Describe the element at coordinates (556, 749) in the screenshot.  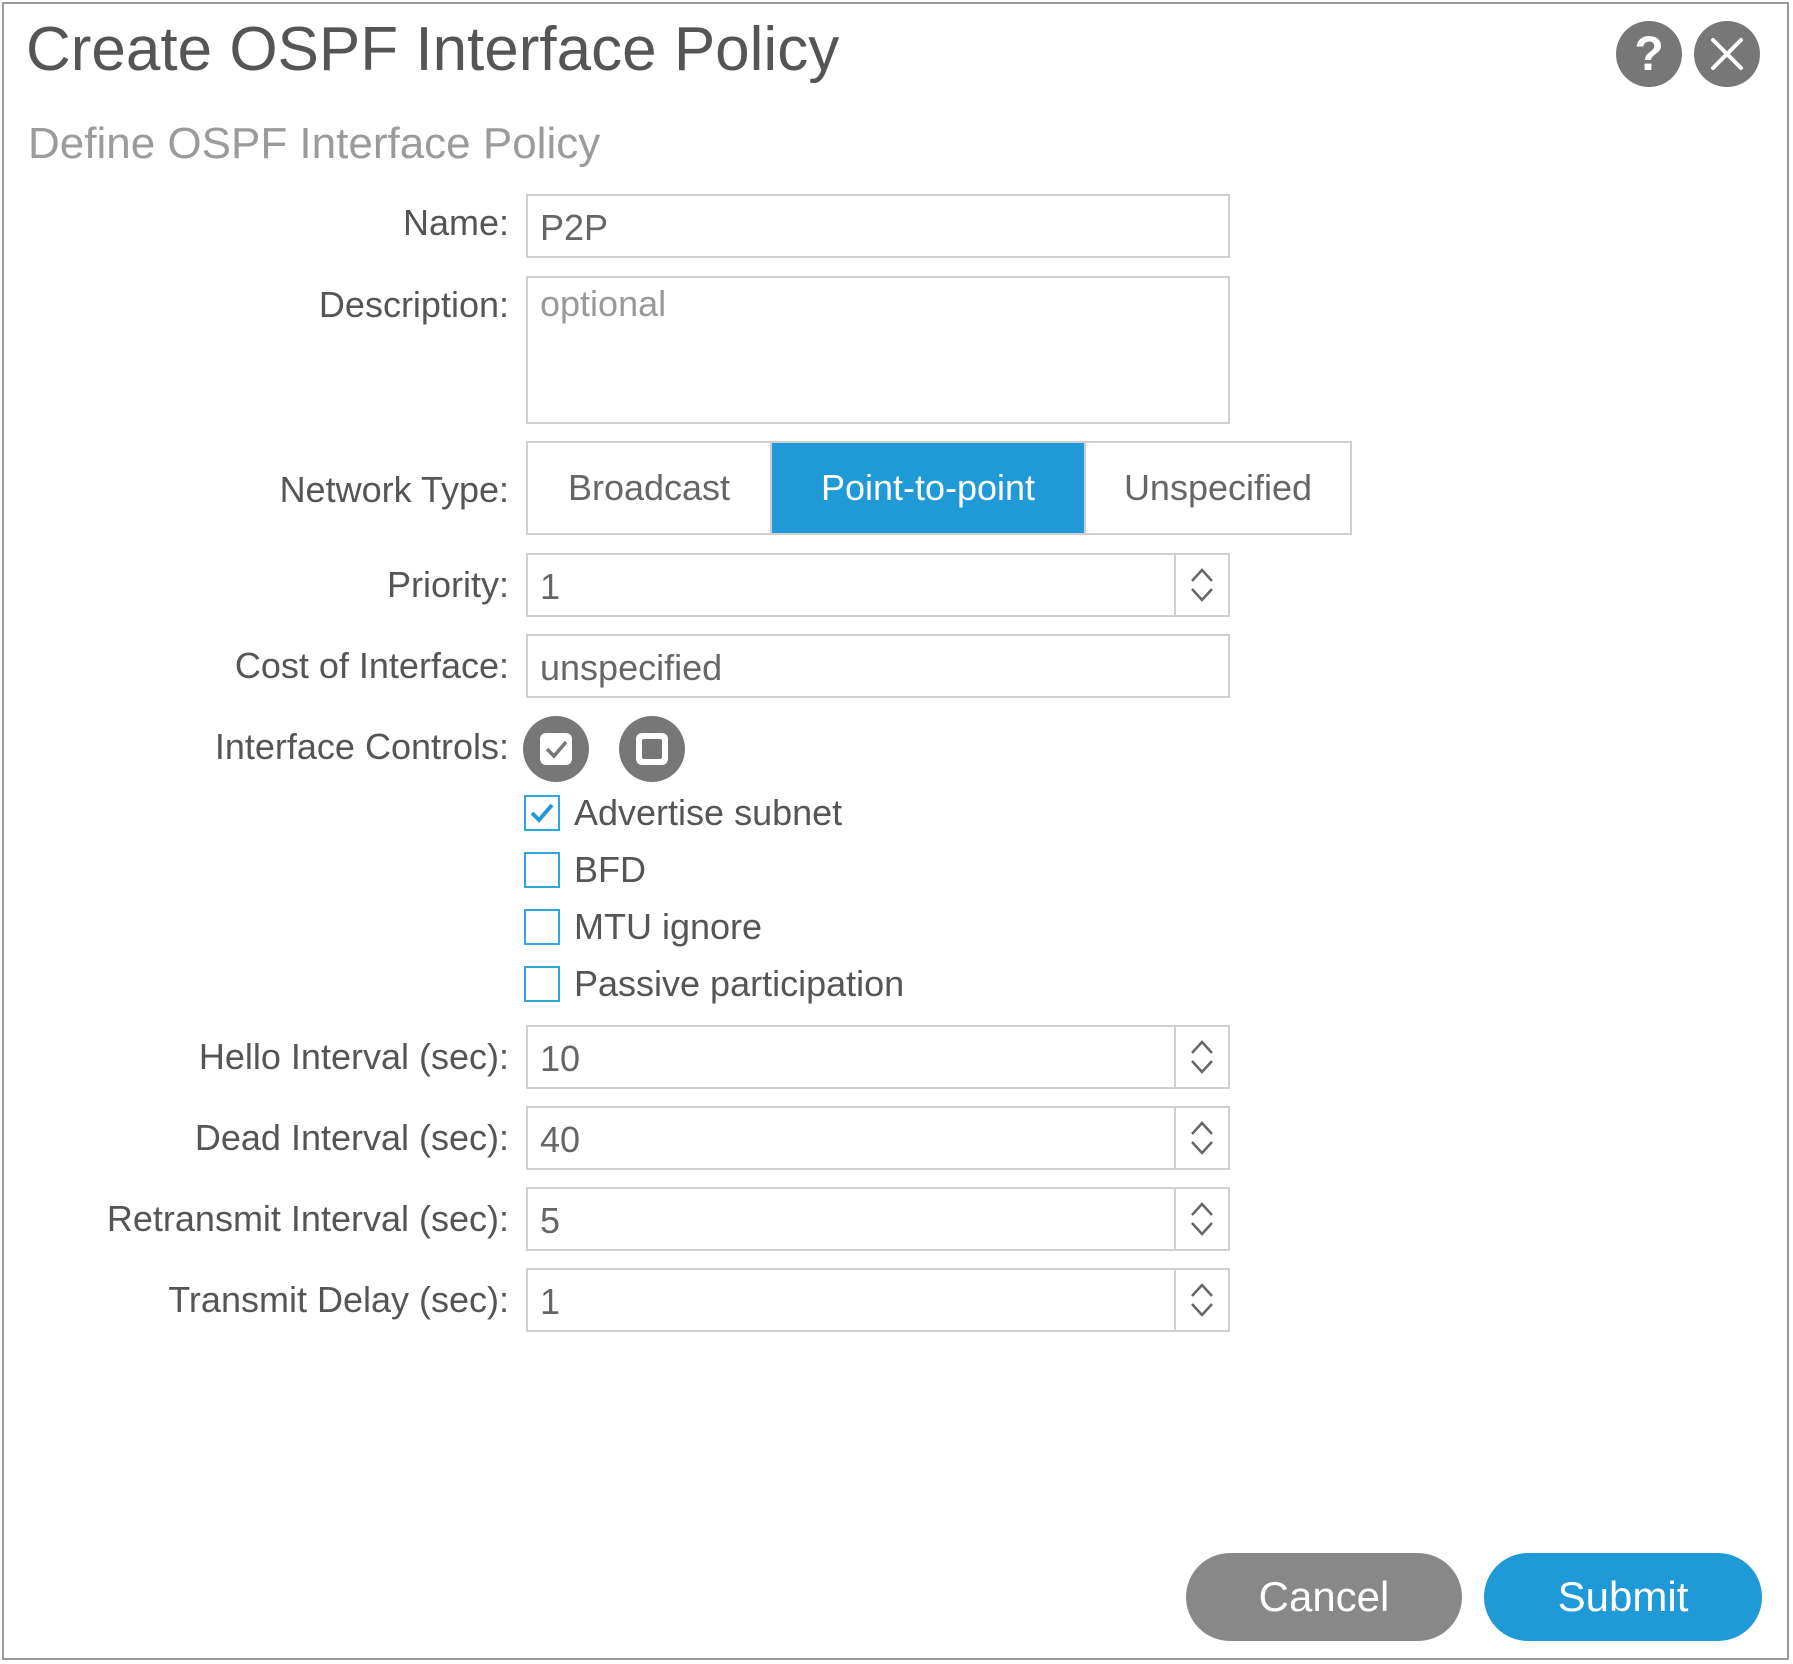
I see `select-all-icon` at that location.